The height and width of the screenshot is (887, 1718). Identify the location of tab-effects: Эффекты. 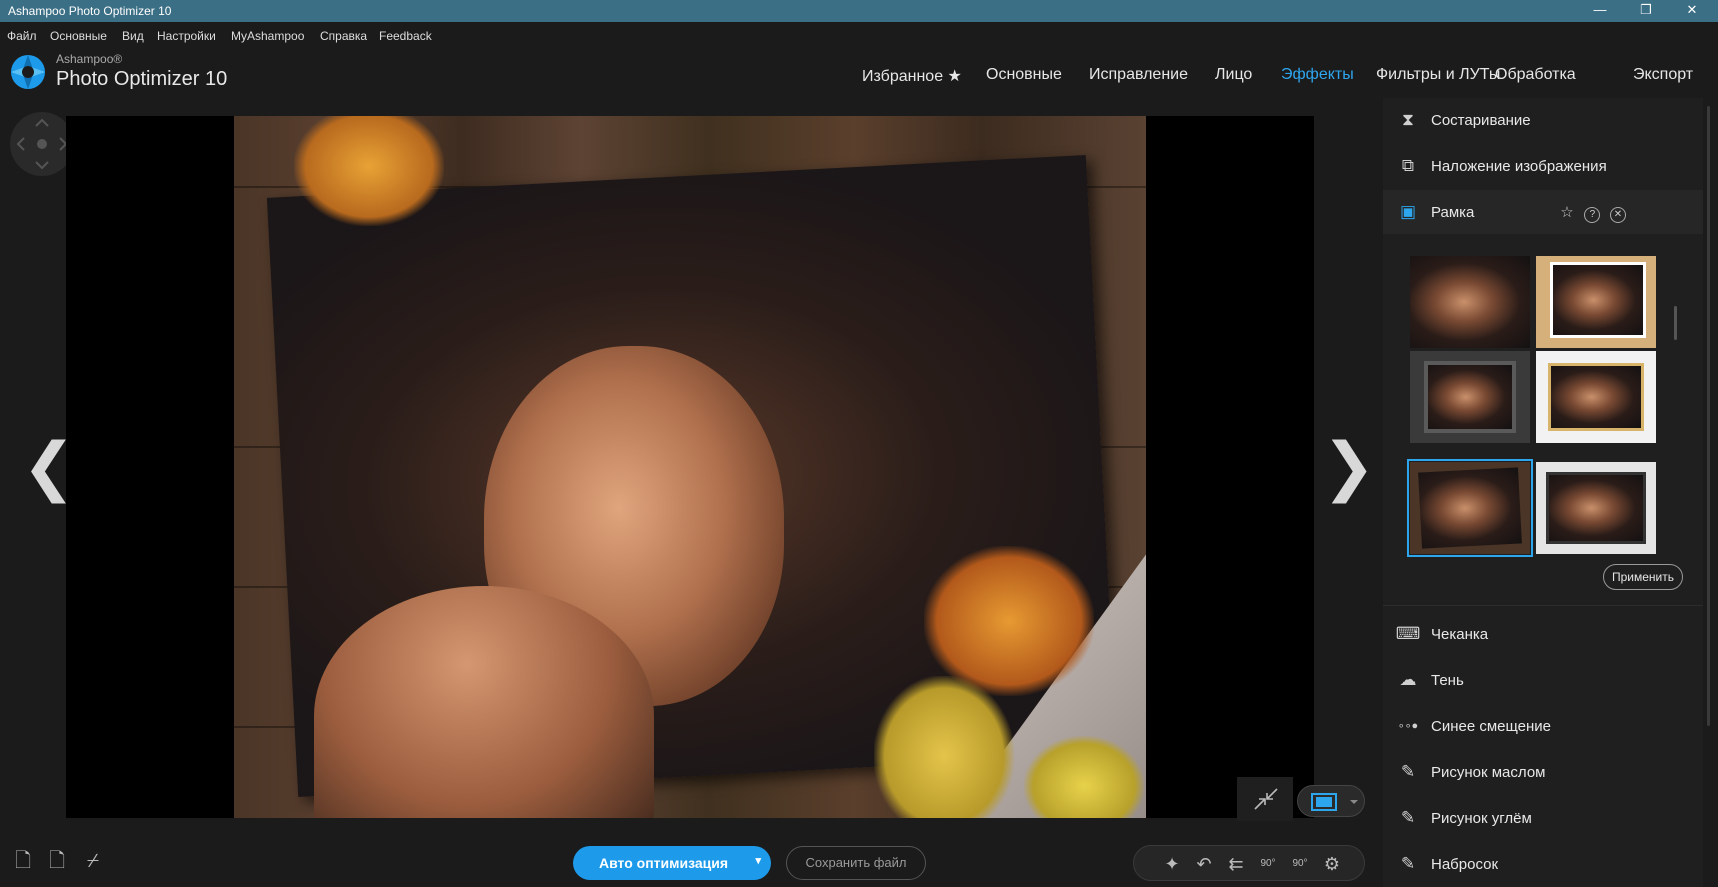
(1317, 75).